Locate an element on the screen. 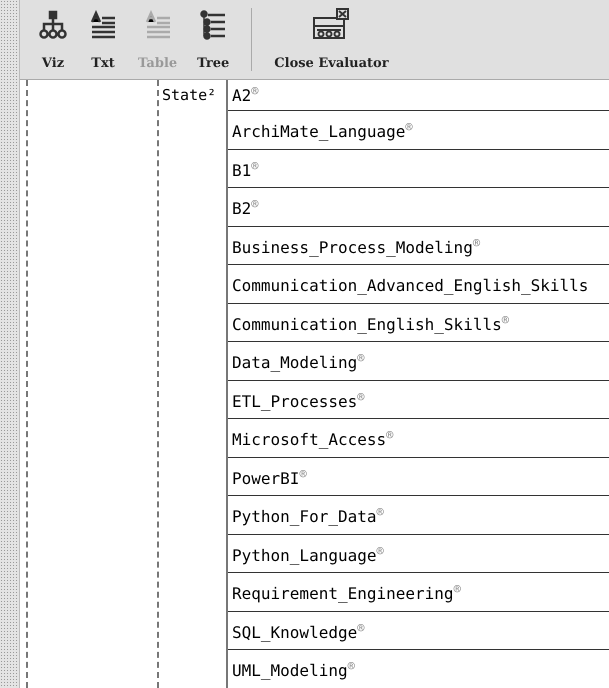 The height and width of the screenshot is (688, 609). table-cell: Requirement_Engineering$^{®}$ is located at coordinates (346, 593).